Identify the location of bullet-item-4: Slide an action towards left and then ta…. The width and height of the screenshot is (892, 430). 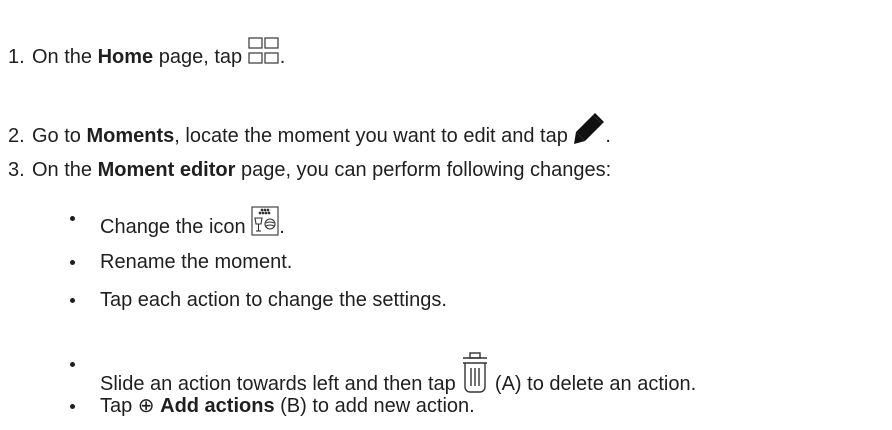
(398, 374).